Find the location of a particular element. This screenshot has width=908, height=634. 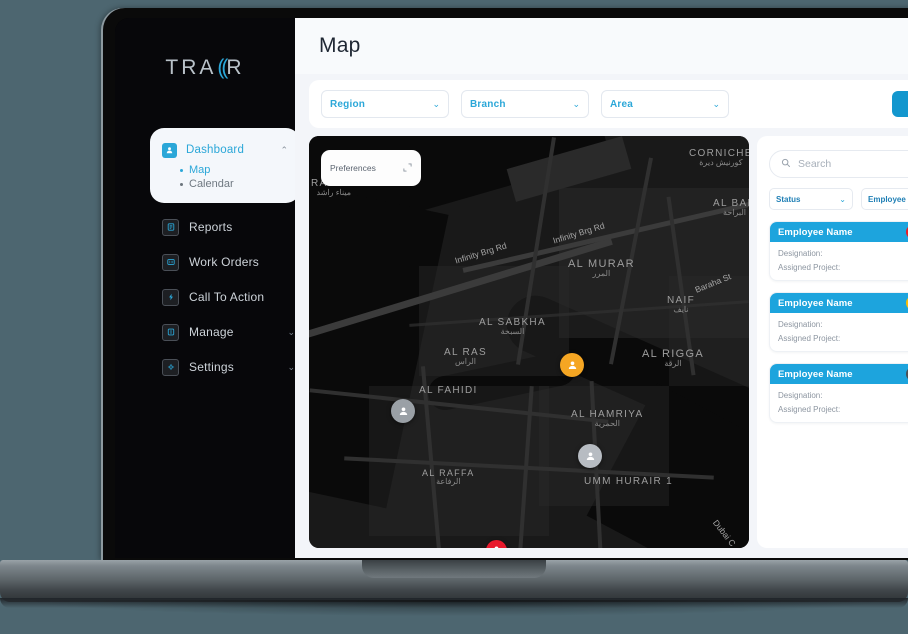

map-area-label-arabic: الرقة is located at coordinates (673, 363).